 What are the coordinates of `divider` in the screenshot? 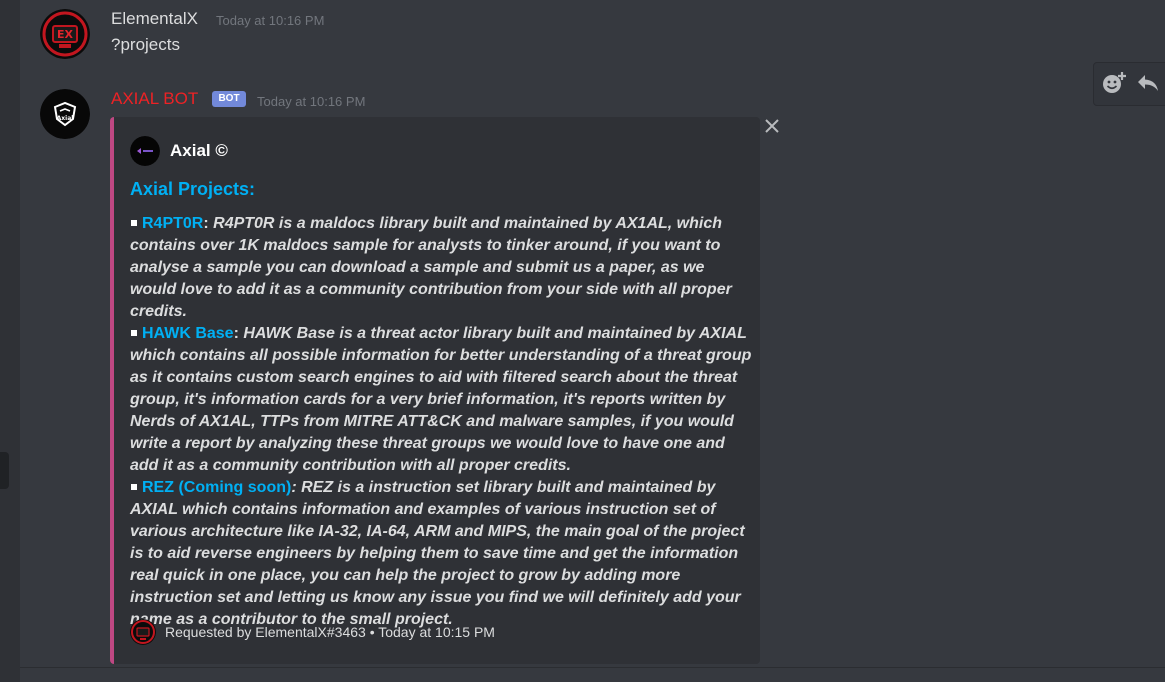 It's located at (592, 667).